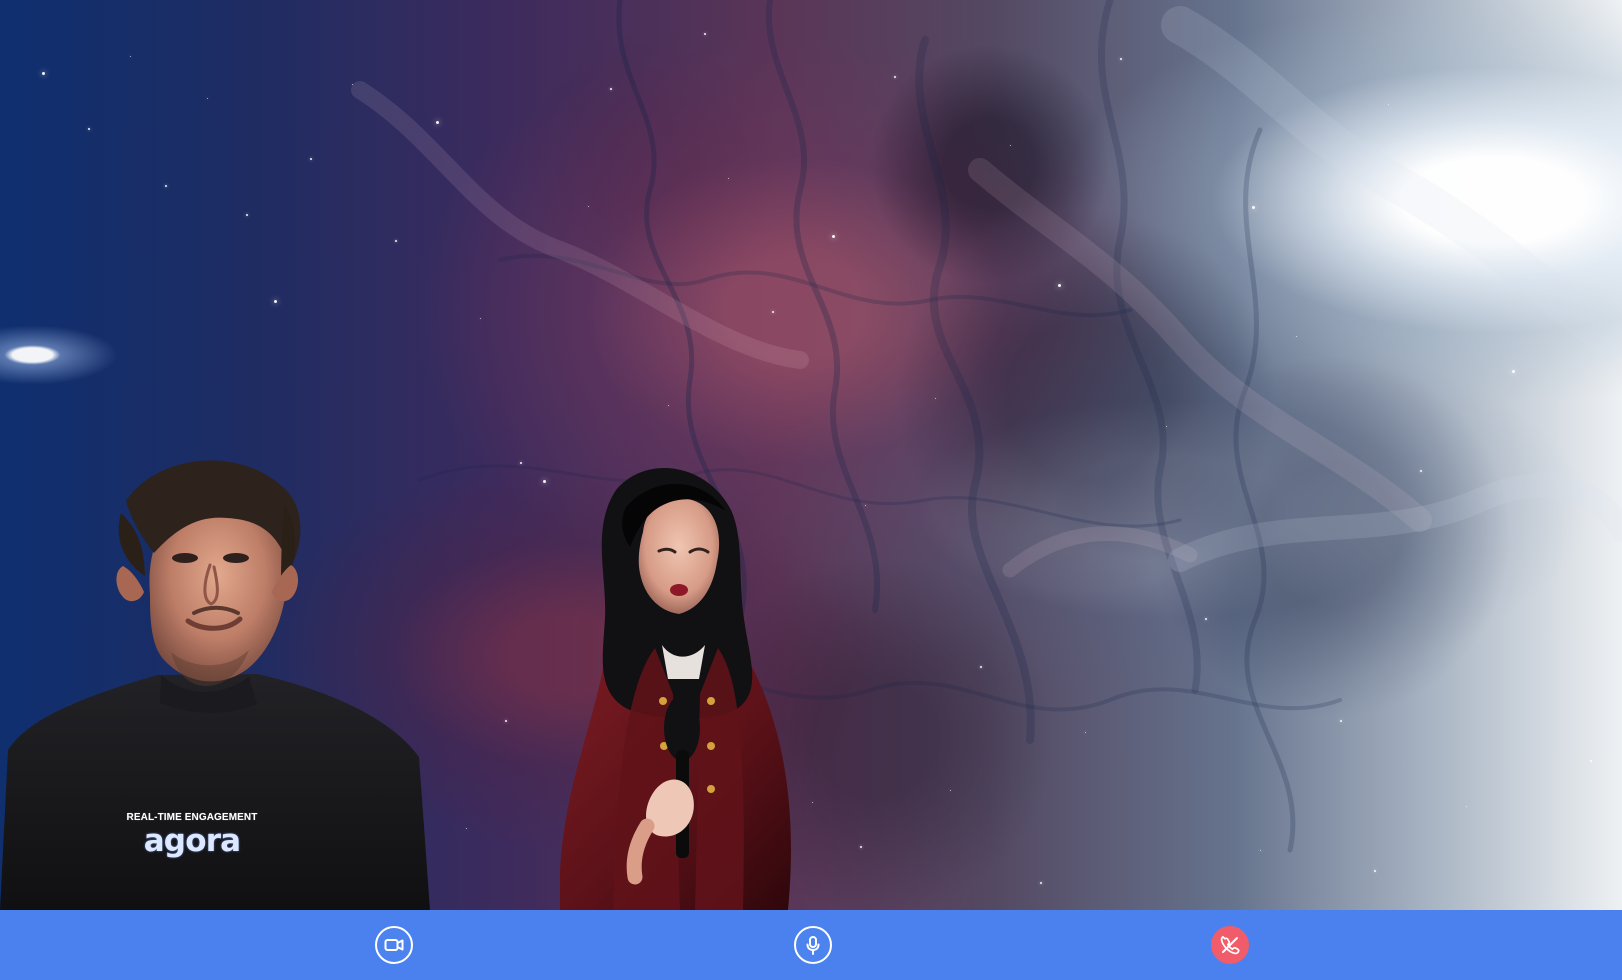 This screenshot has width=1622, height=980. What do you see at coordinates (215, 685) in the screenshot?
I see `man-video-cutout` at bounding box center [215, 685].